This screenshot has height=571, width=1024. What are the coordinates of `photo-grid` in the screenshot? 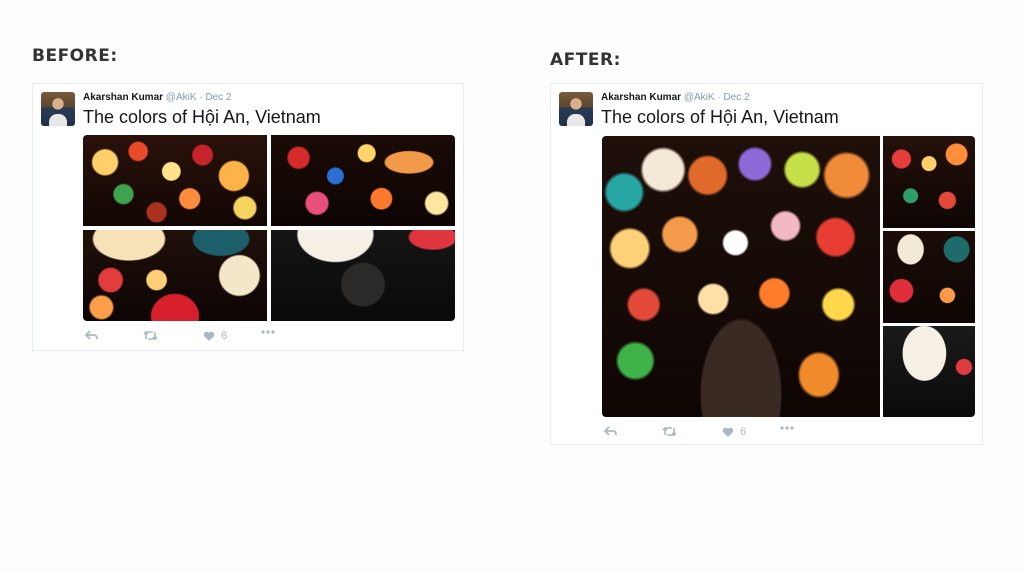 It's located at (269, 228).